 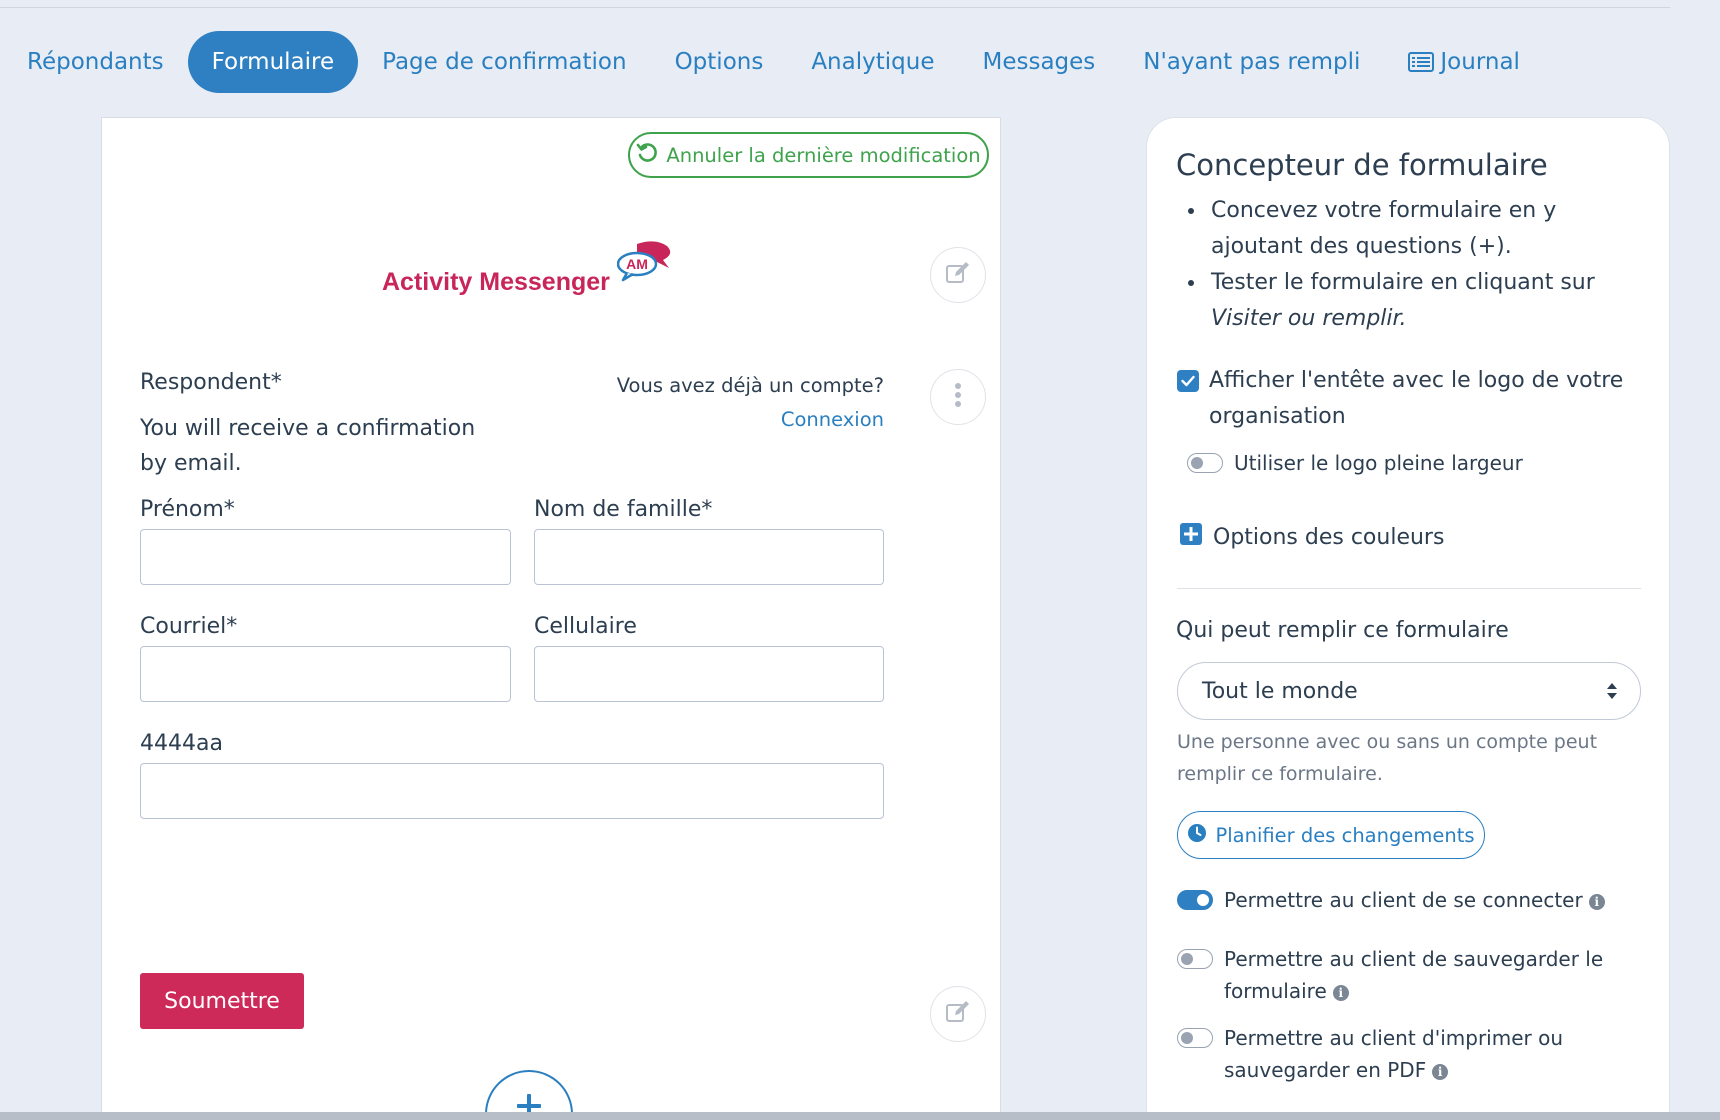 I want to click on tab-label: Messages, so click(x=1039, y=62).